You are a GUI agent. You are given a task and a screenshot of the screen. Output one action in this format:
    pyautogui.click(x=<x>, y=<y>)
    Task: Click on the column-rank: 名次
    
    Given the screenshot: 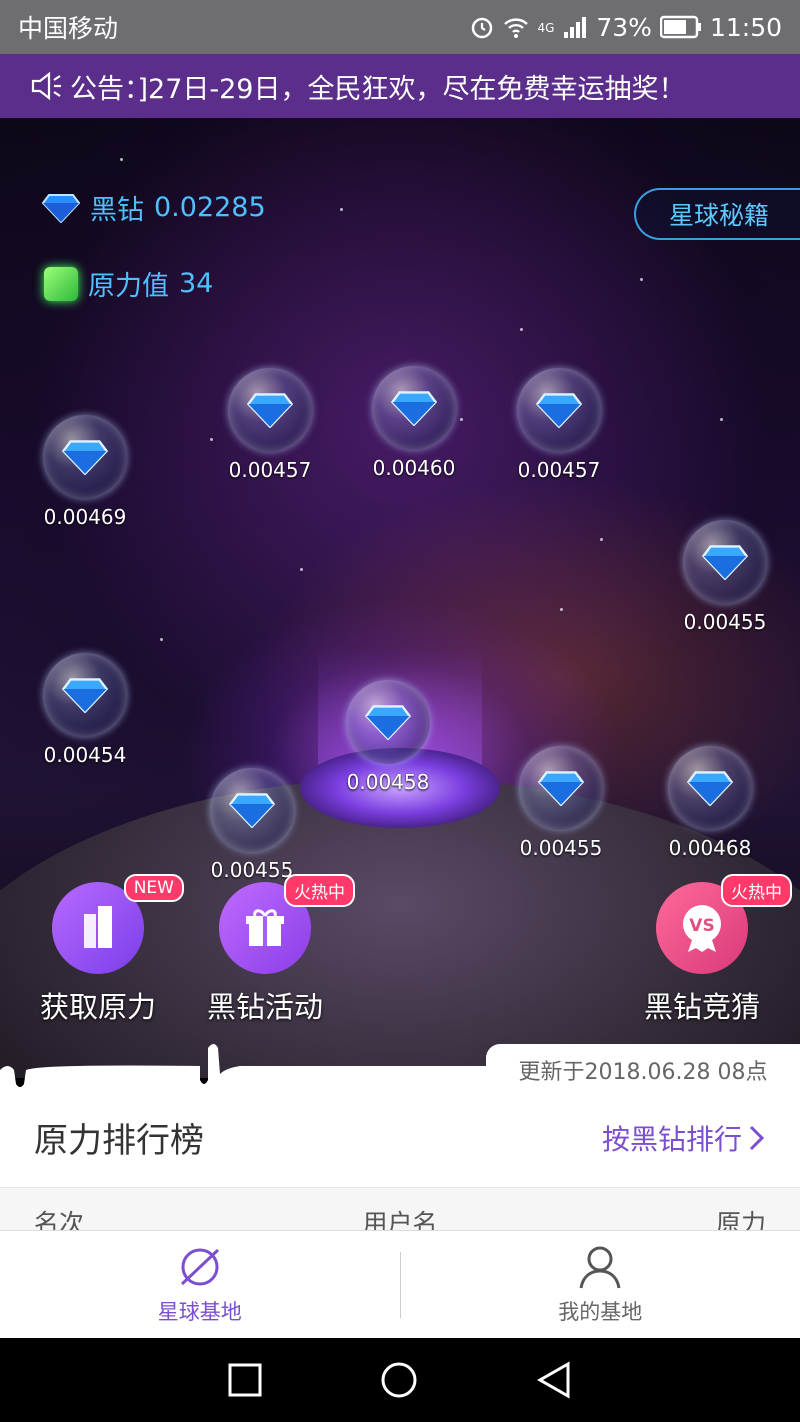 What is the action you would take?
    pyautogui.click(x=59, y=1219)
    